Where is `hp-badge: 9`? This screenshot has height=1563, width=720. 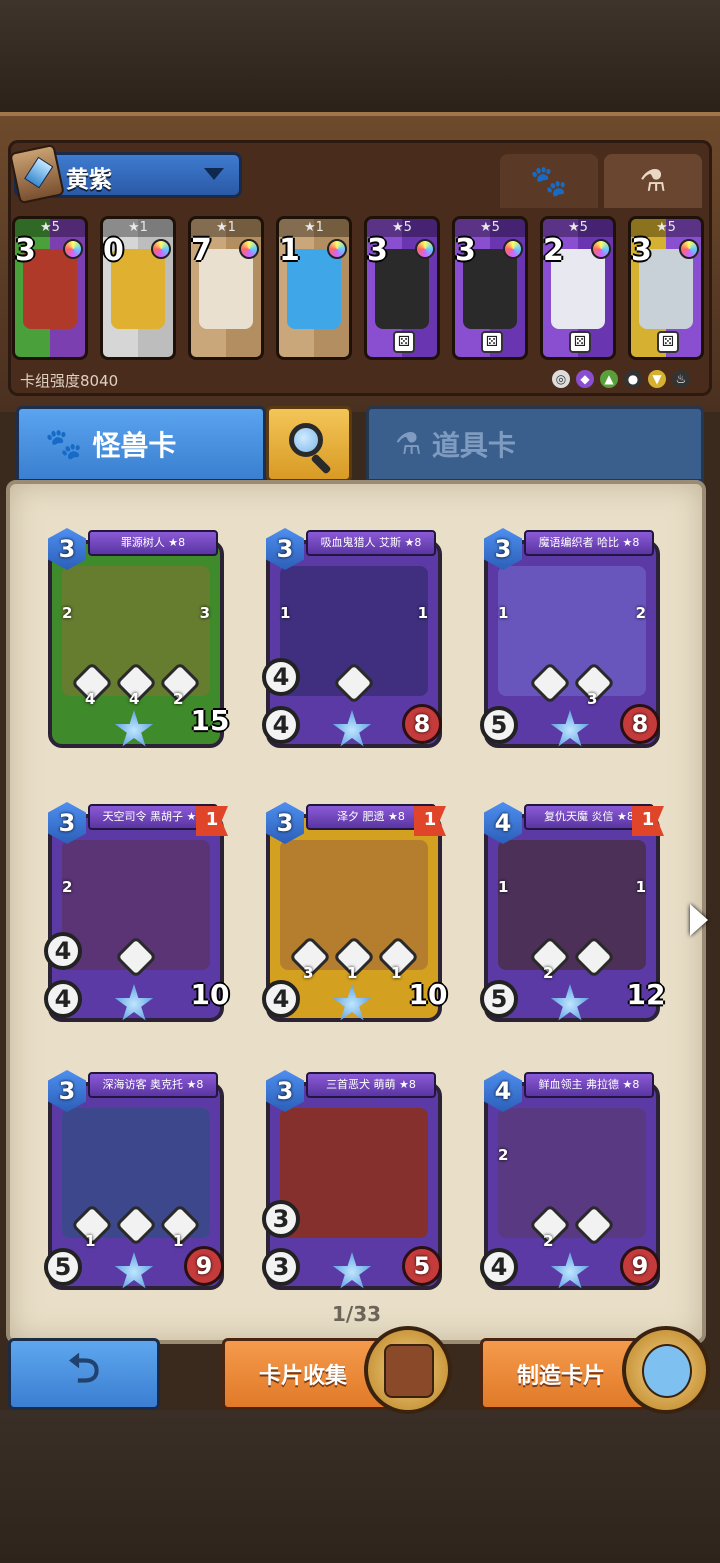
hp-badge: 9 is located at coordinates (204, 1266).